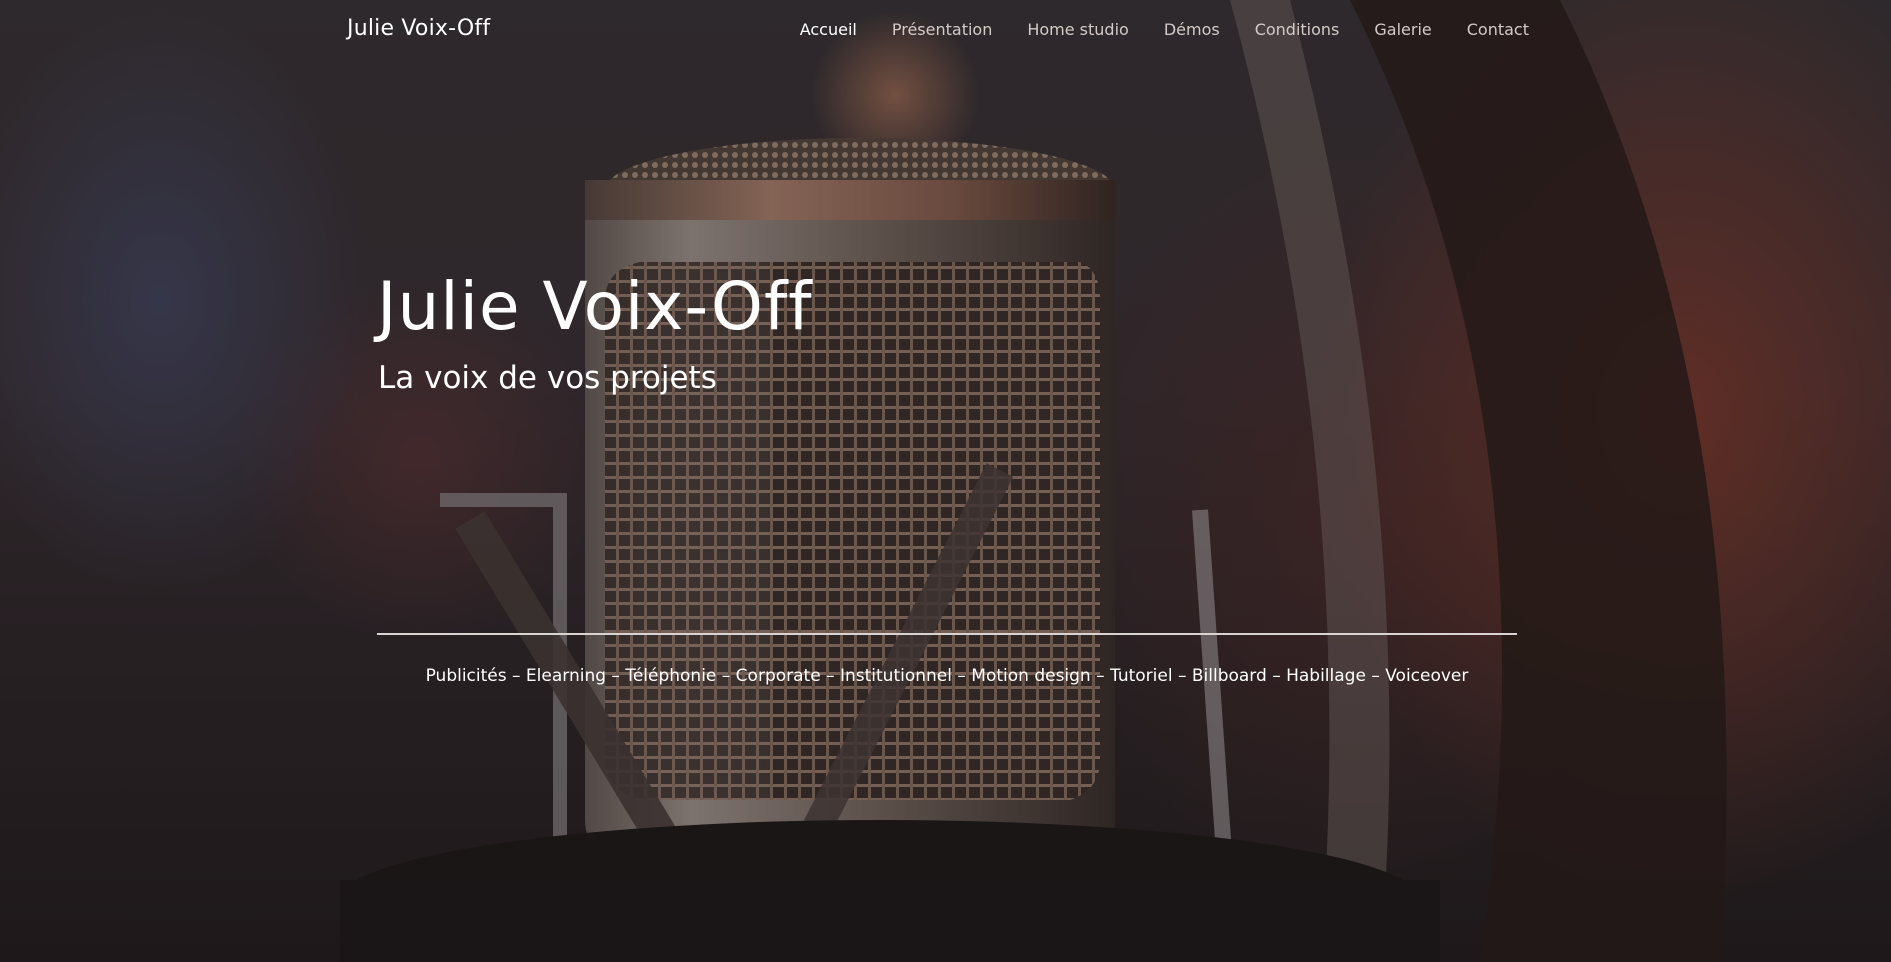 This screenshot has height=962, width=1891. I want to click on nav-item-home-studio: Home studio, so click(1077, 29).